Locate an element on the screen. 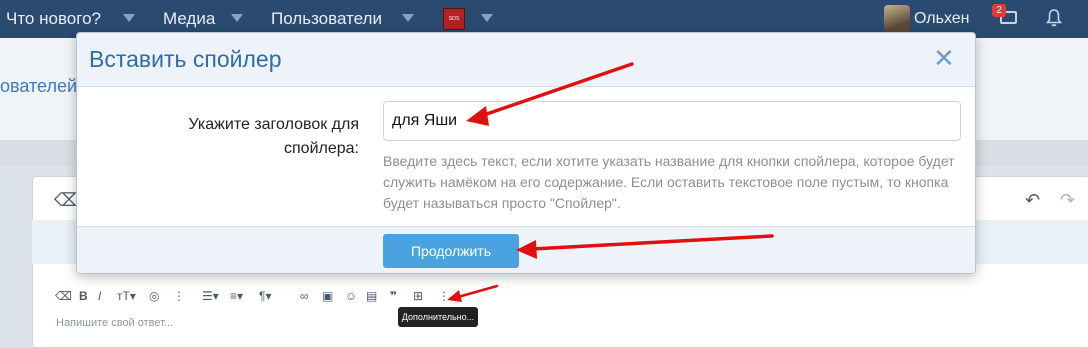  dialog-title: Вставить спойлер is located at coordinates (185, 59).